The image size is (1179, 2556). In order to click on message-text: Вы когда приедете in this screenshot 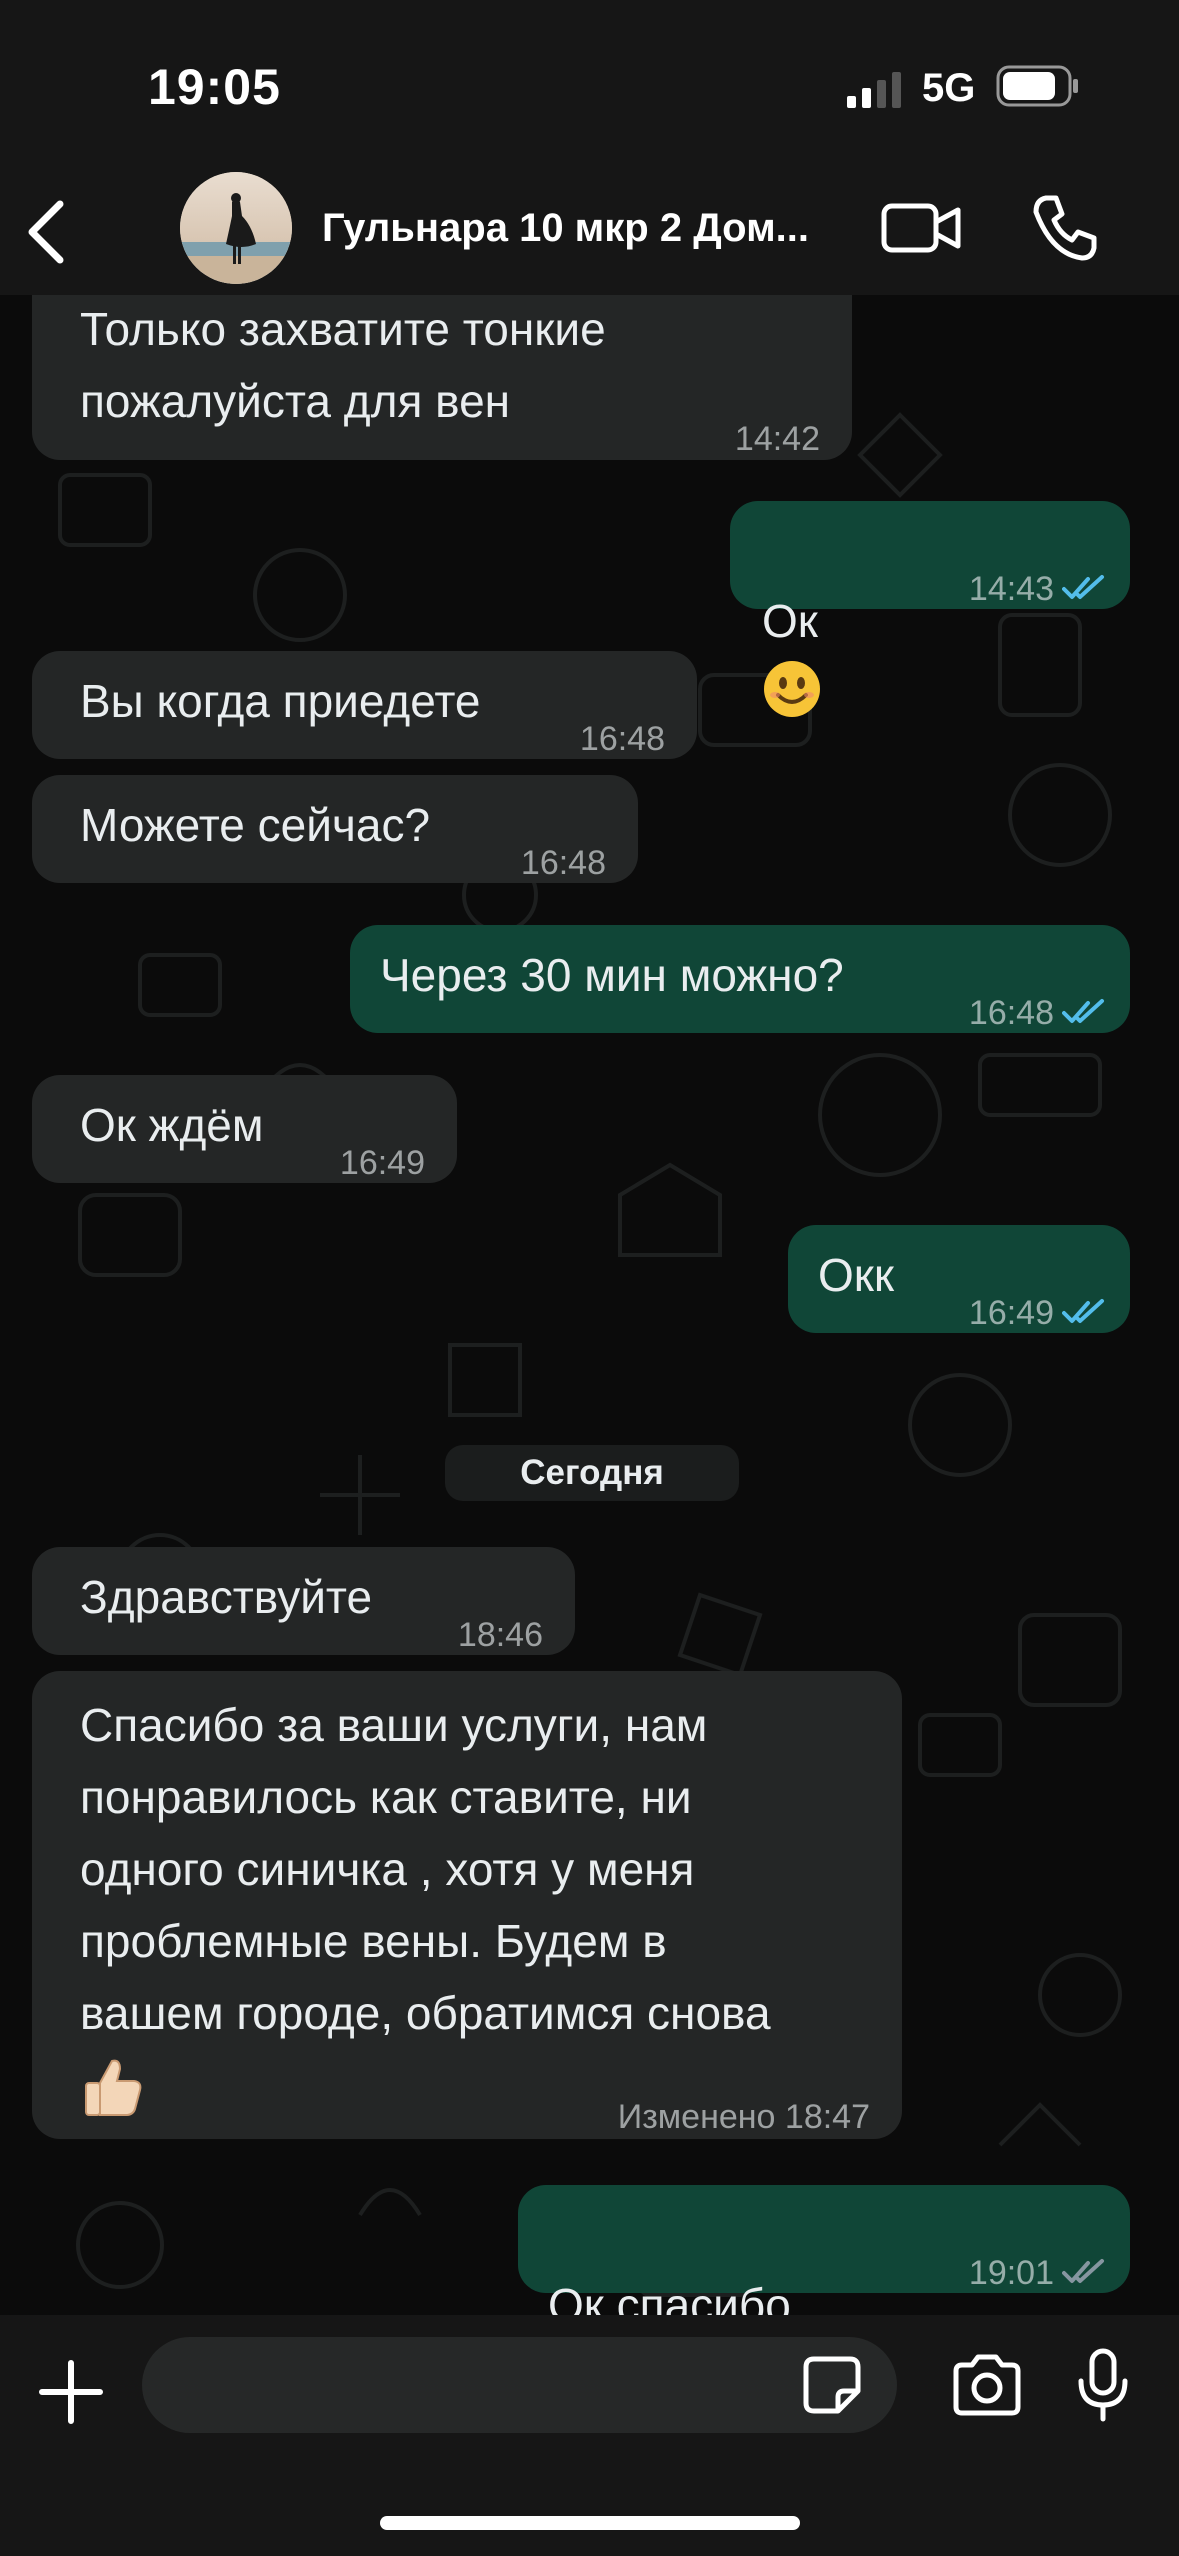, I will do `click(280, 701)`.